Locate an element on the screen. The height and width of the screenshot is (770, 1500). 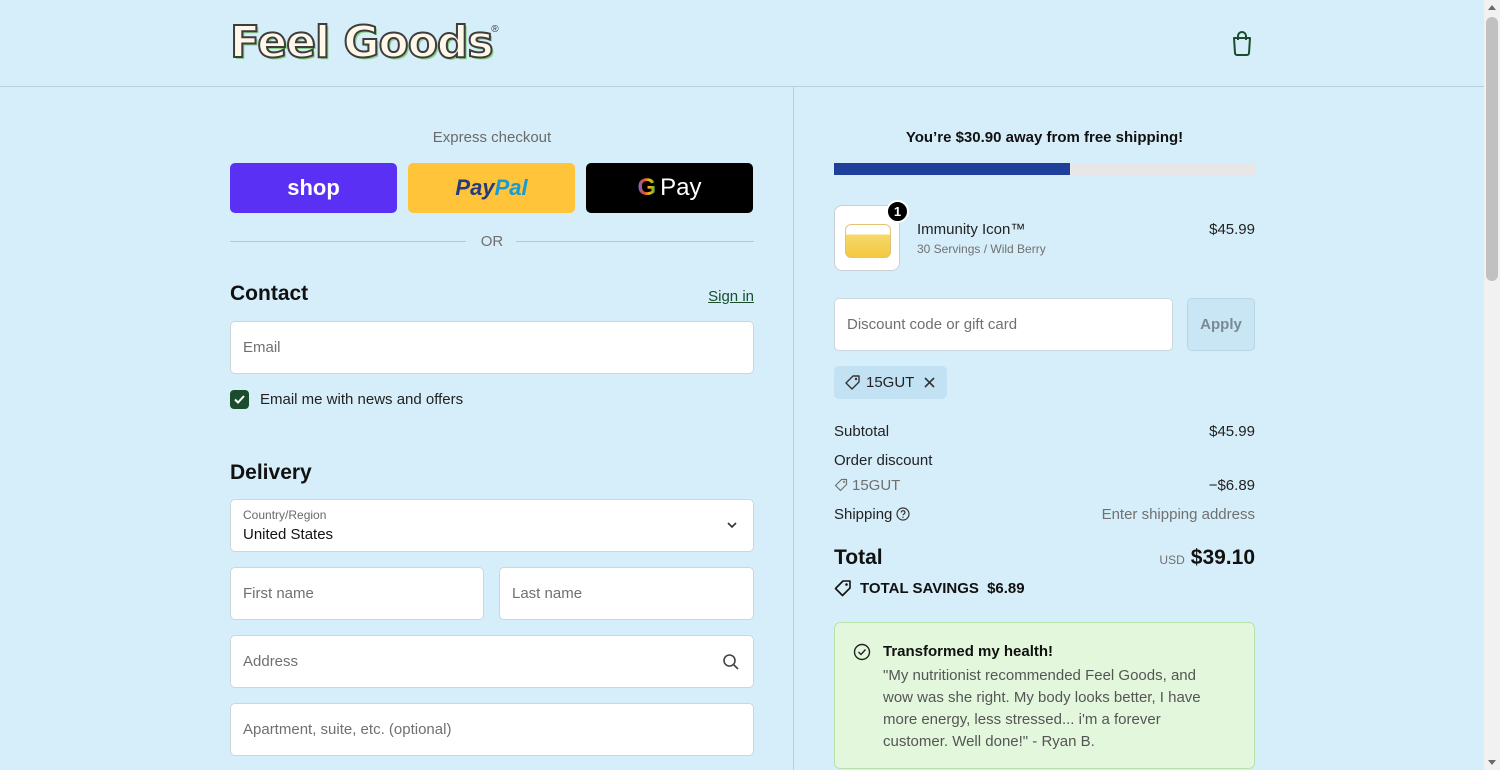
country-value: United States is located at coordinates (288, 534).